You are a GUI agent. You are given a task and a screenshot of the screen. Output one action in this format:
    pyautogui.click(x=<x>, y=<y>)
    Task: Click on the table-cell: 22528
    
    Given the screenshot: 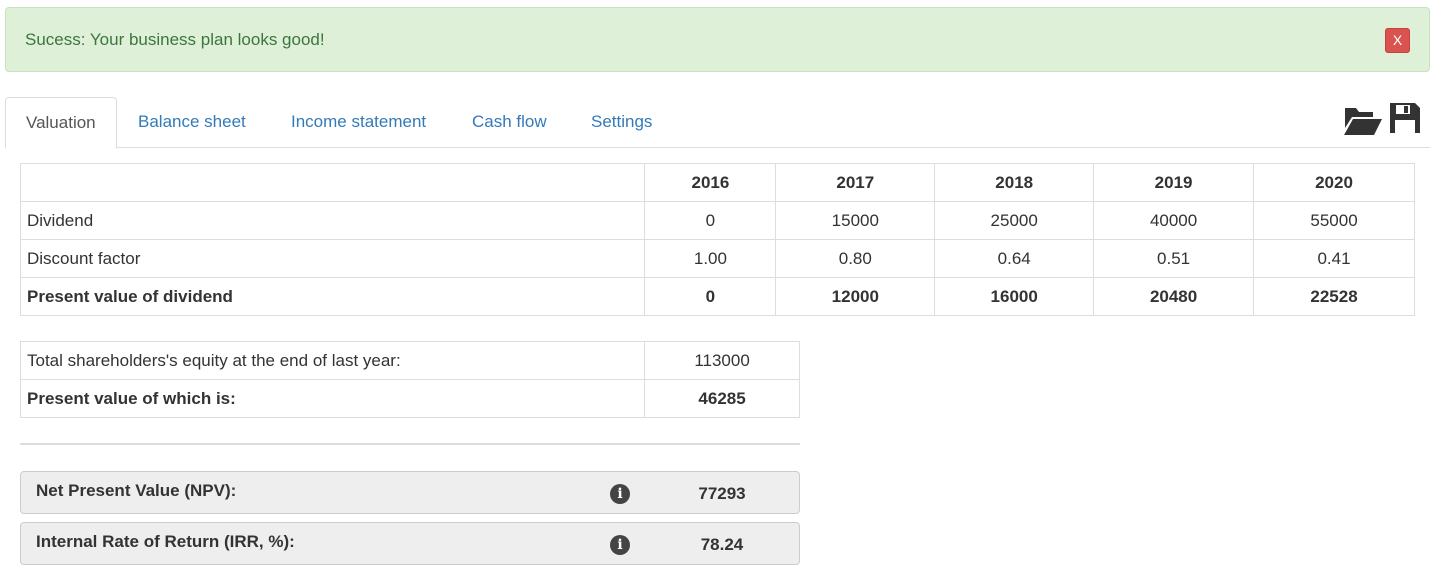 What is the action you would take?
    pyautogui.click(x=1334, y=296)
    